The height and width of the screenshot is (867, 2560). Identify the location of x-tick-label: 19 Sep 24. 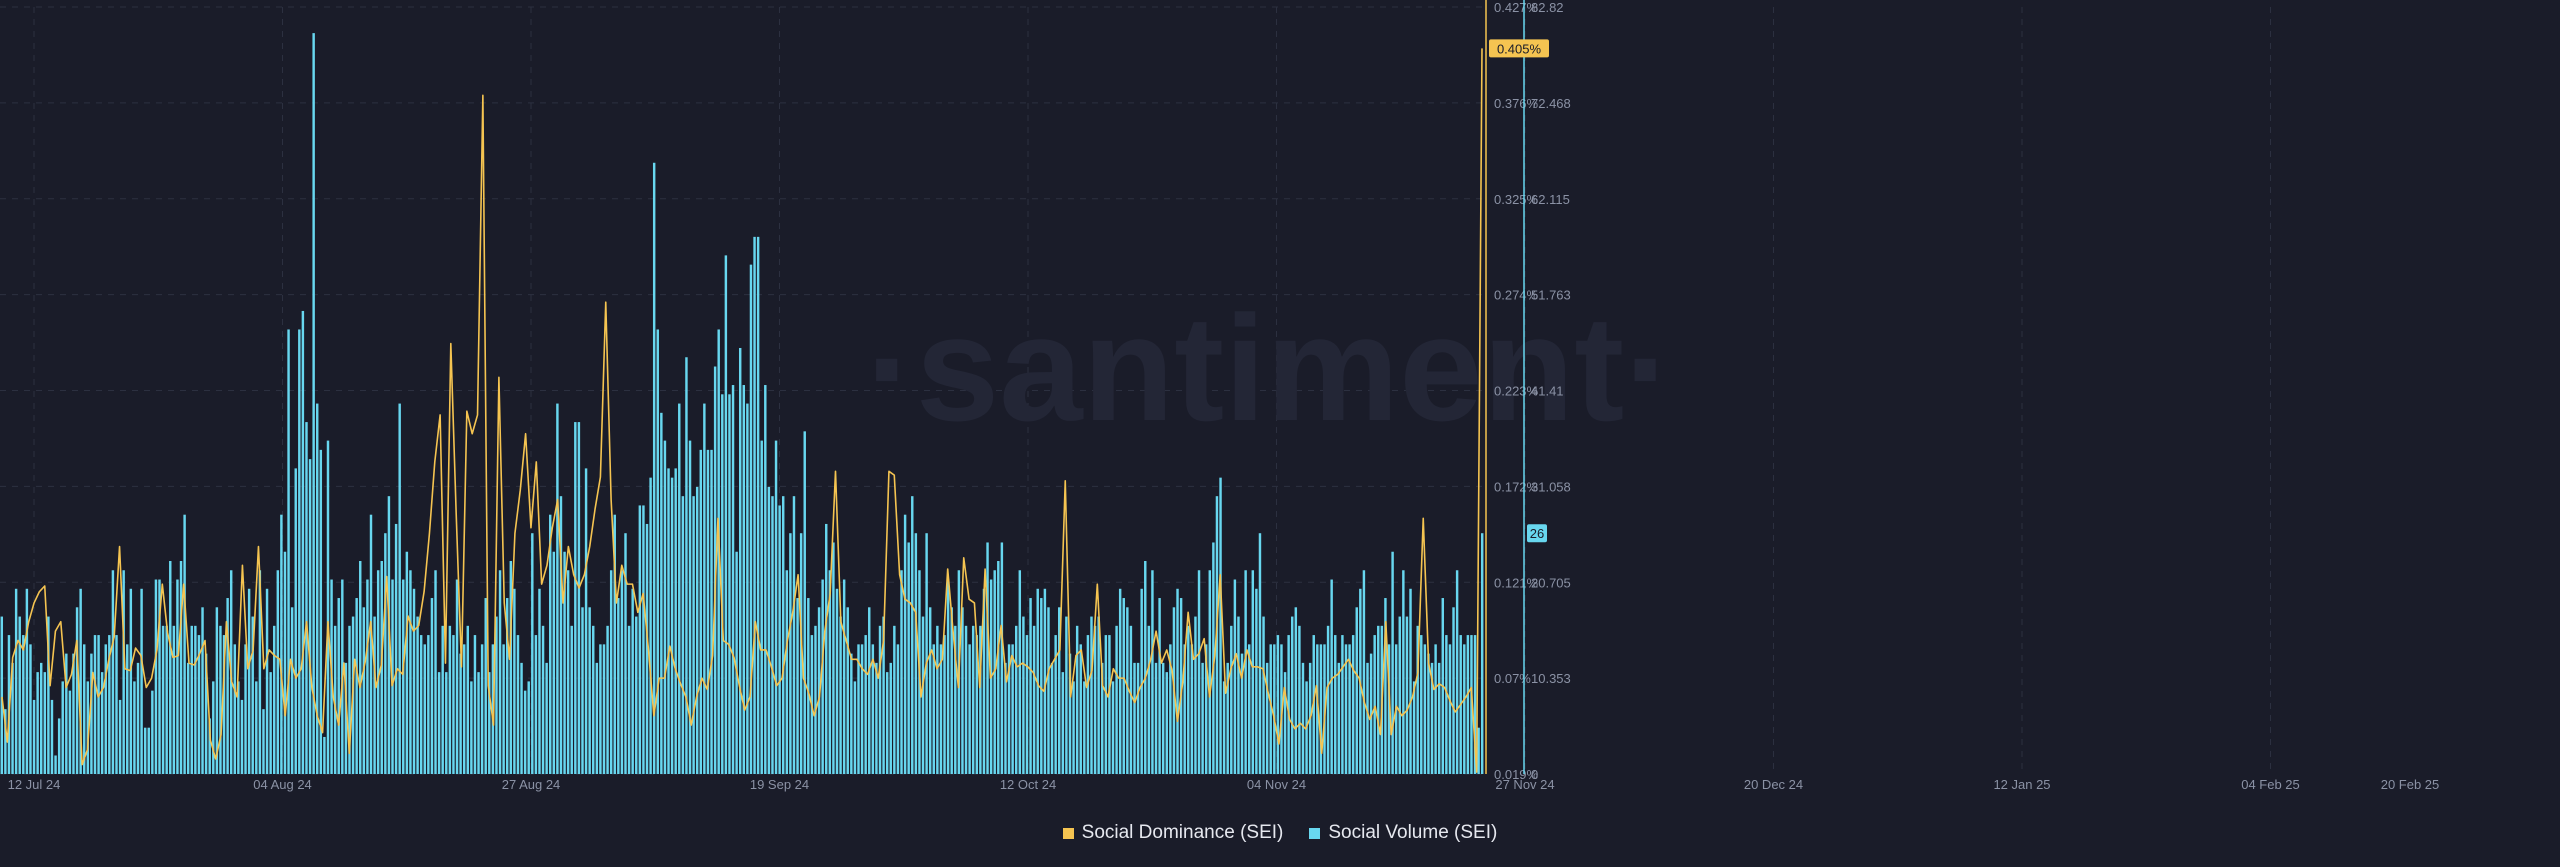
(779, 784).